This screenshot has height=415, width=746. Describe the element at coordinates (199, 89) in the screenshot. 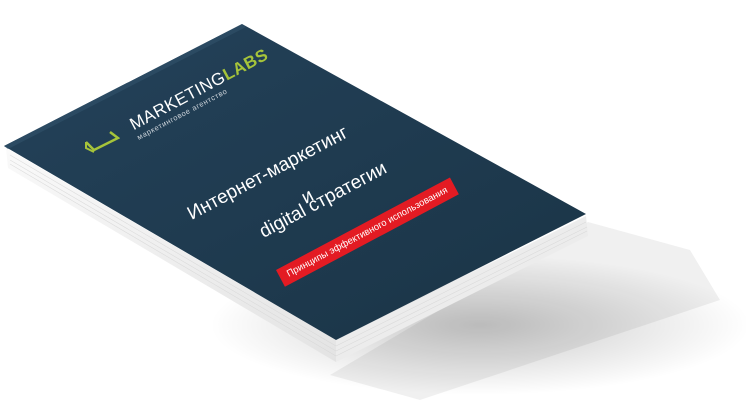

I see `brand-name: MARKETINGLABS` at that location.